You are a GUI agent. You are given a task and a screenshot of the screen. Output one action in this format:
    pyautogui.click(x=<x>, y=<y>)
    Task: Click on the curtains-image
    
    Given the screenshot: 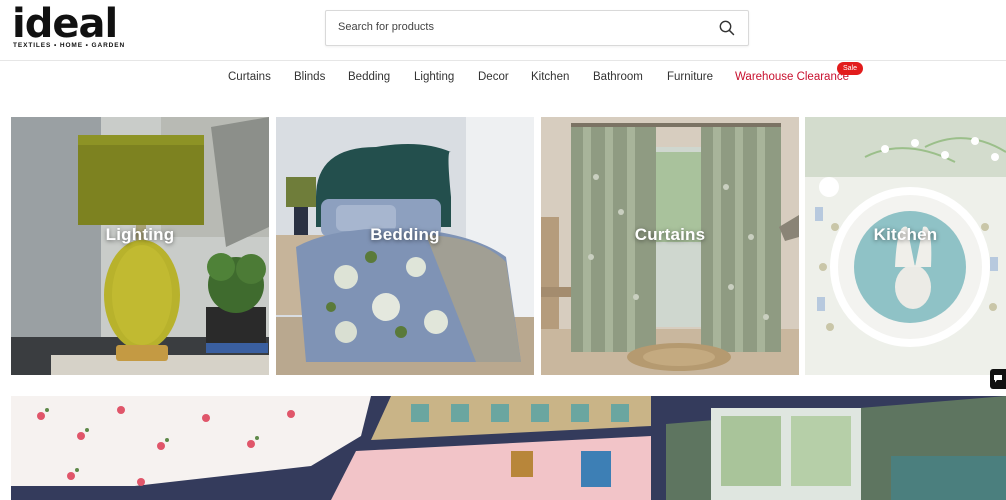 What is the action you would take?
    pyautogui.click(x=670, y=246)
    